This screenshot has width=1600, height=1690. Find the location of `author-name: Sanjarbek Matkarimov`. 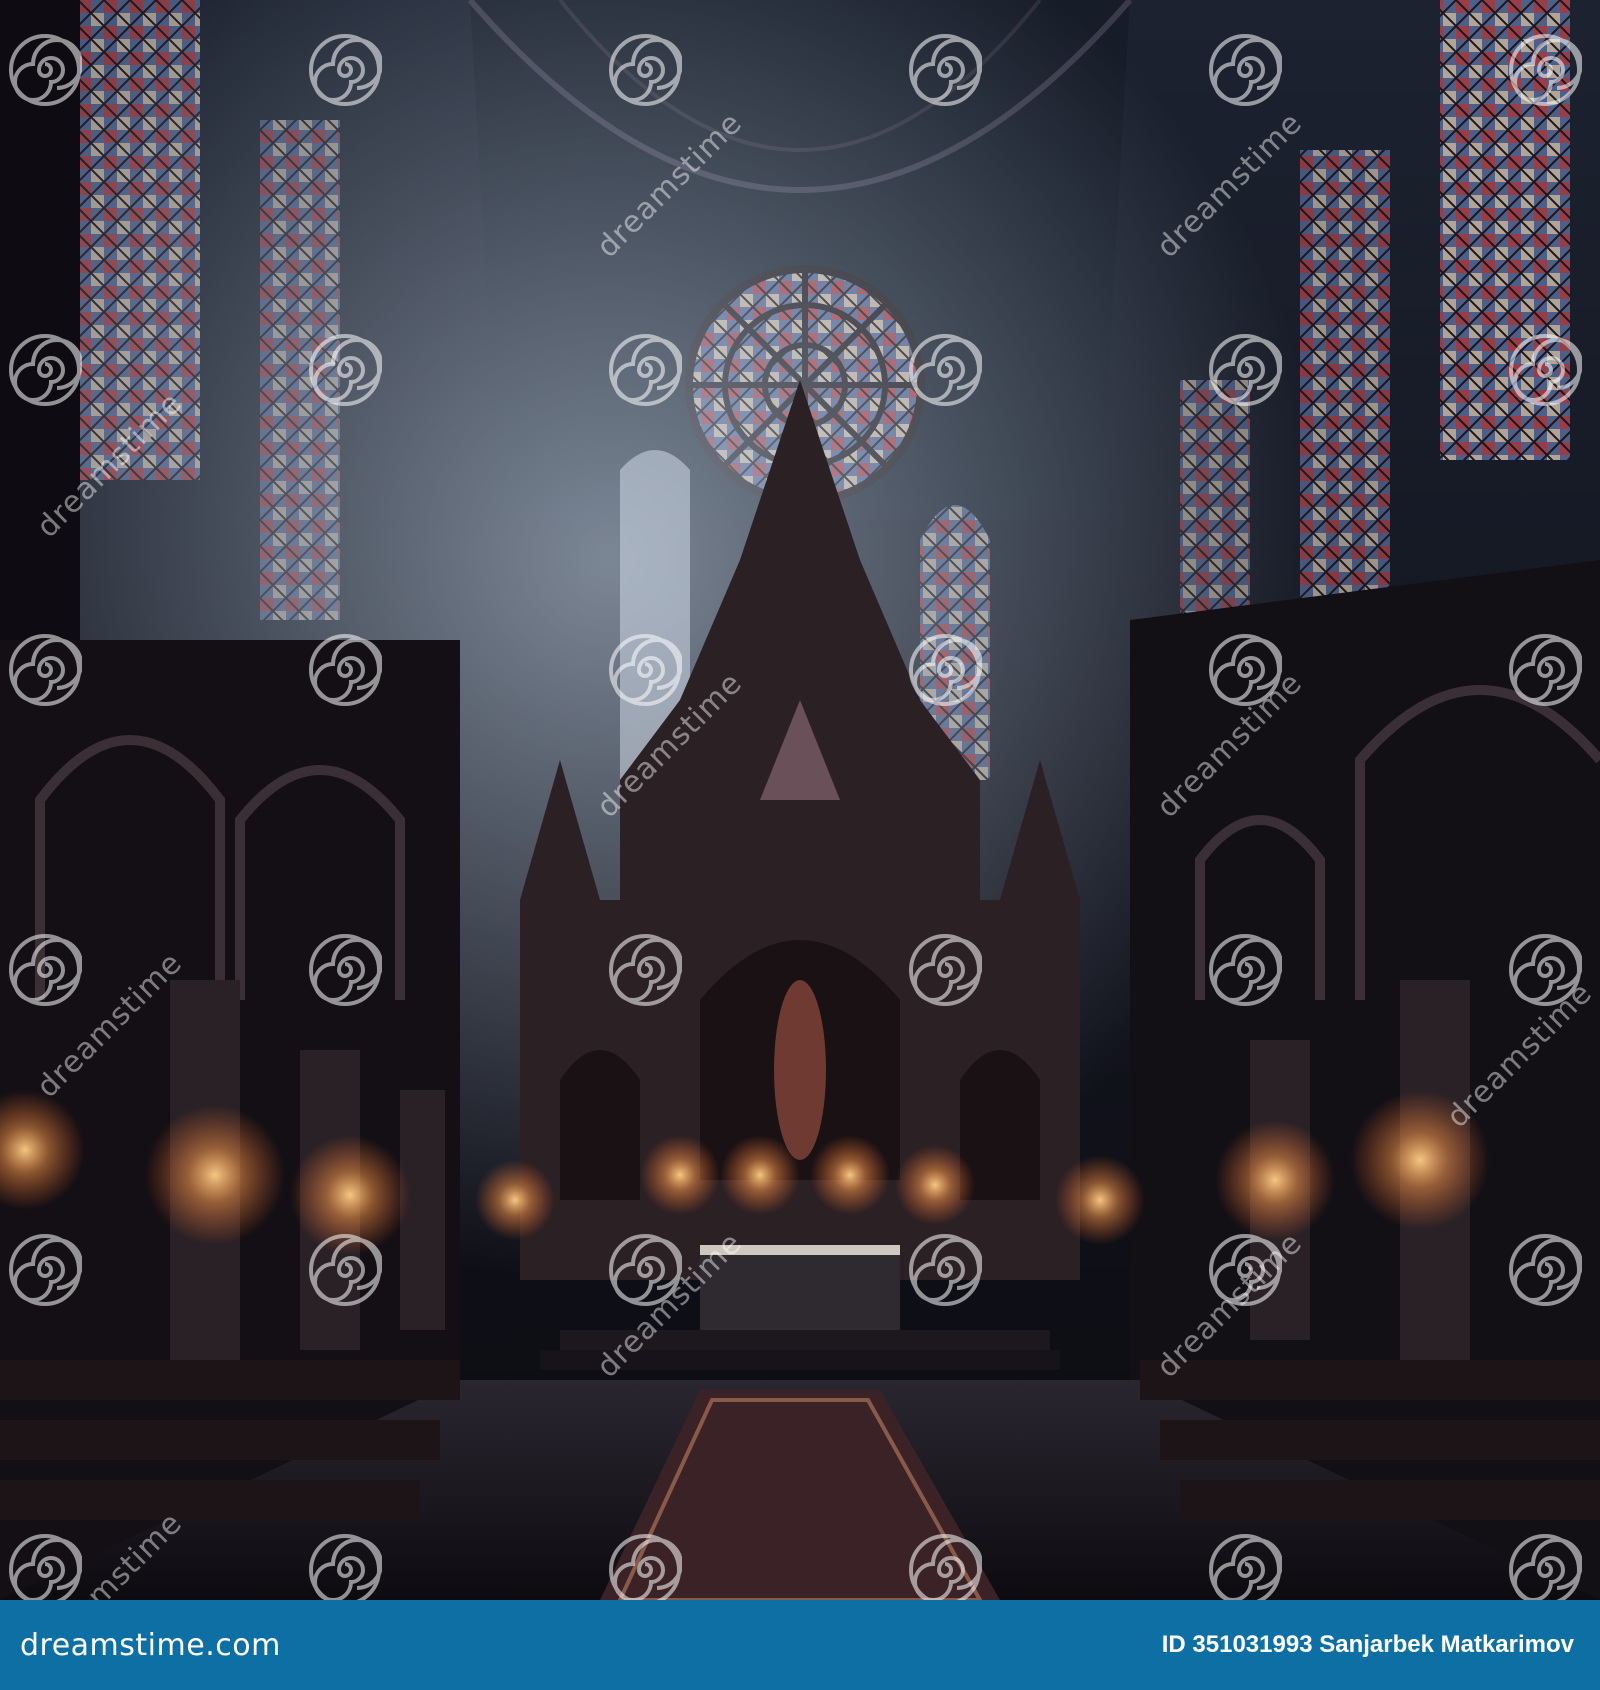

author-name: Sanjarbek Matkarimov is located at coordinates (1446, 1644).